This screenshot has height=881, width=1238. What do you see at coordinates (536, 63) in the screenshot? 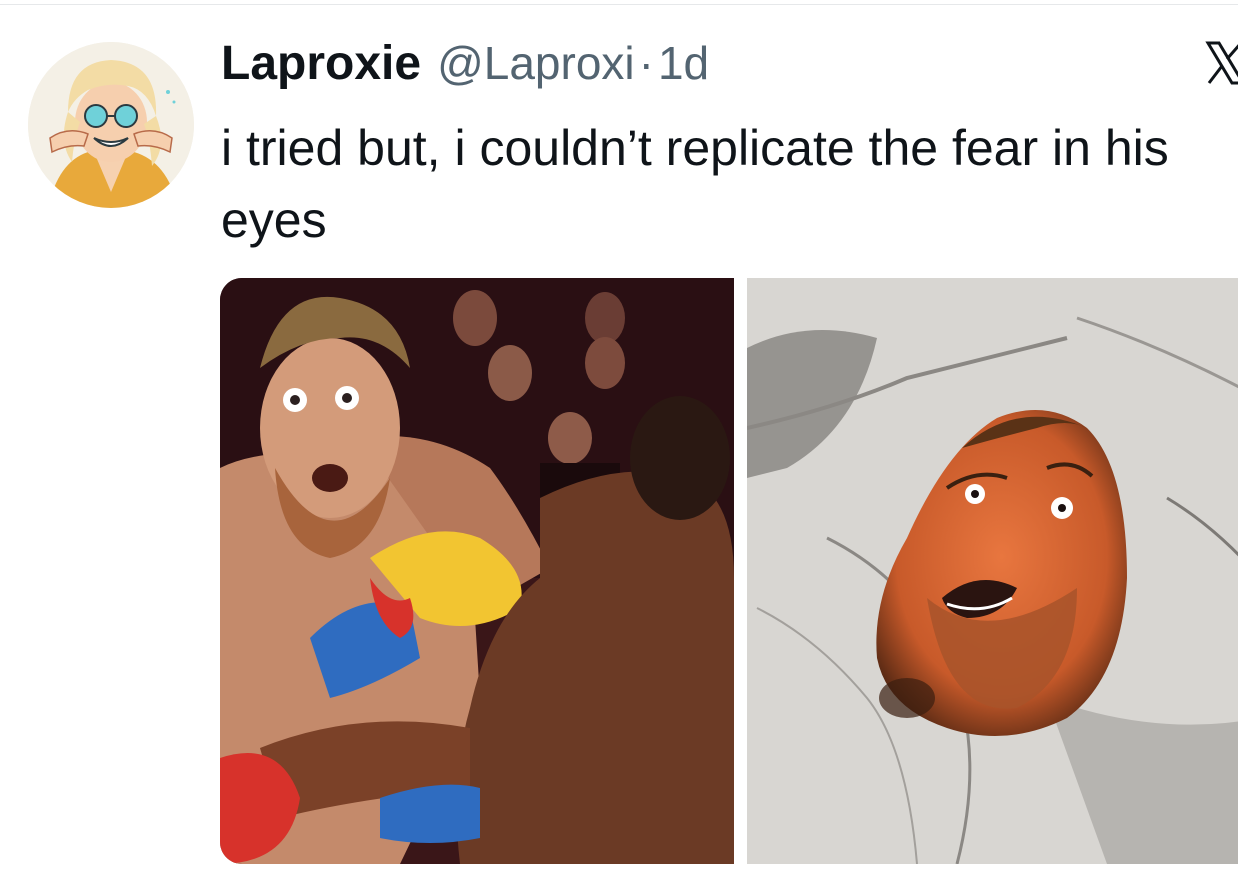
I see `user-handle: @Laproxi` at bounding box center [536, 63].